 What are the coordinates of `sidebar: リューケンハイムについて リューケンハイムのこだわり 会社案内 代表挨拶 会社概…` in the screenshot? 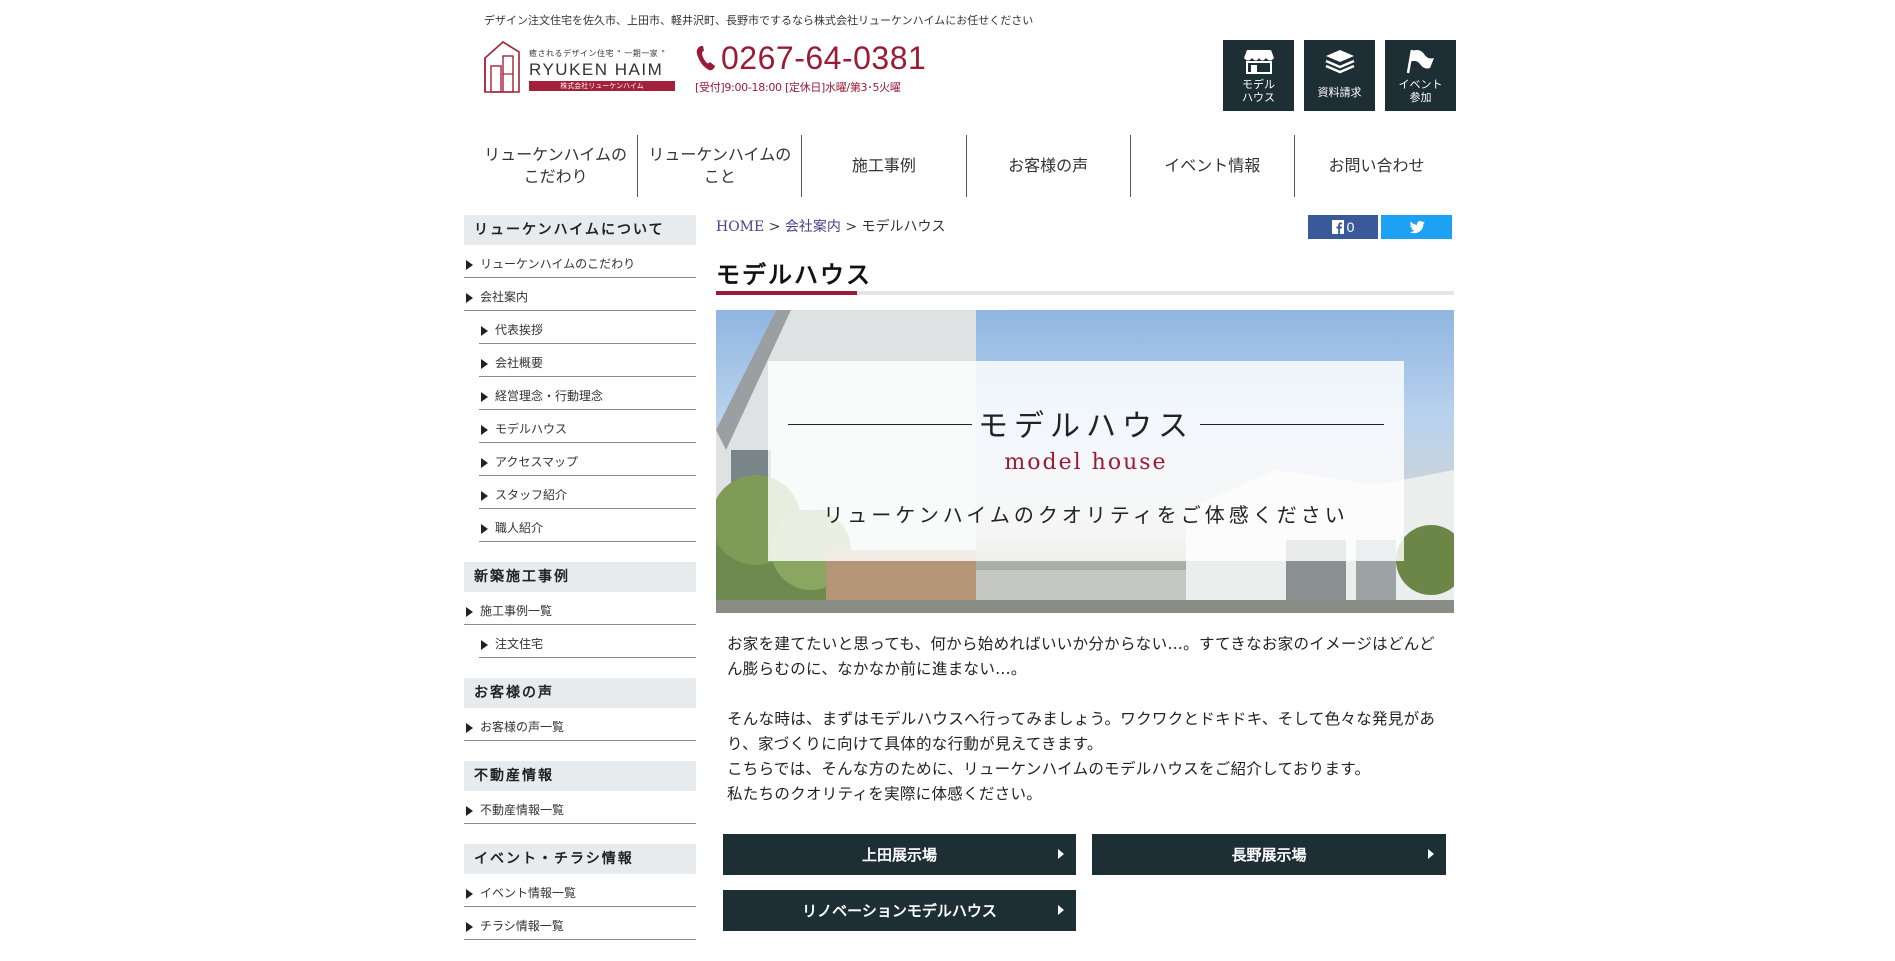 It's located at (580, 577).